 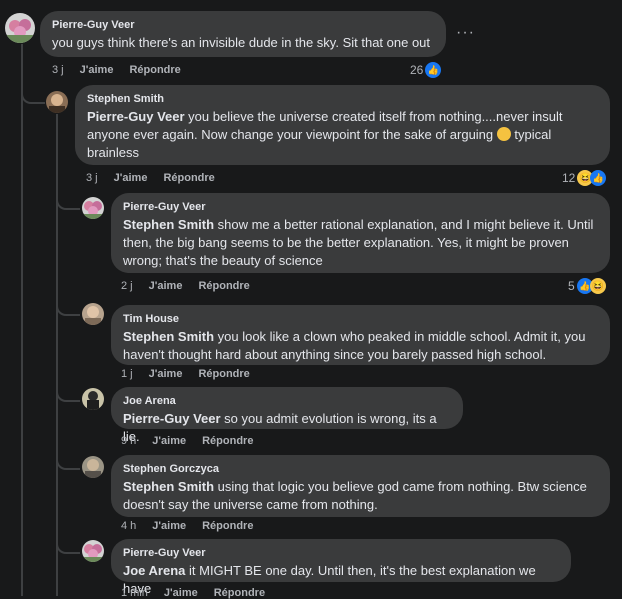 What do you see at coordinates (569, 178) in the screenshot?
I see `reaction-count: 12` at bounding box center [569, 178].